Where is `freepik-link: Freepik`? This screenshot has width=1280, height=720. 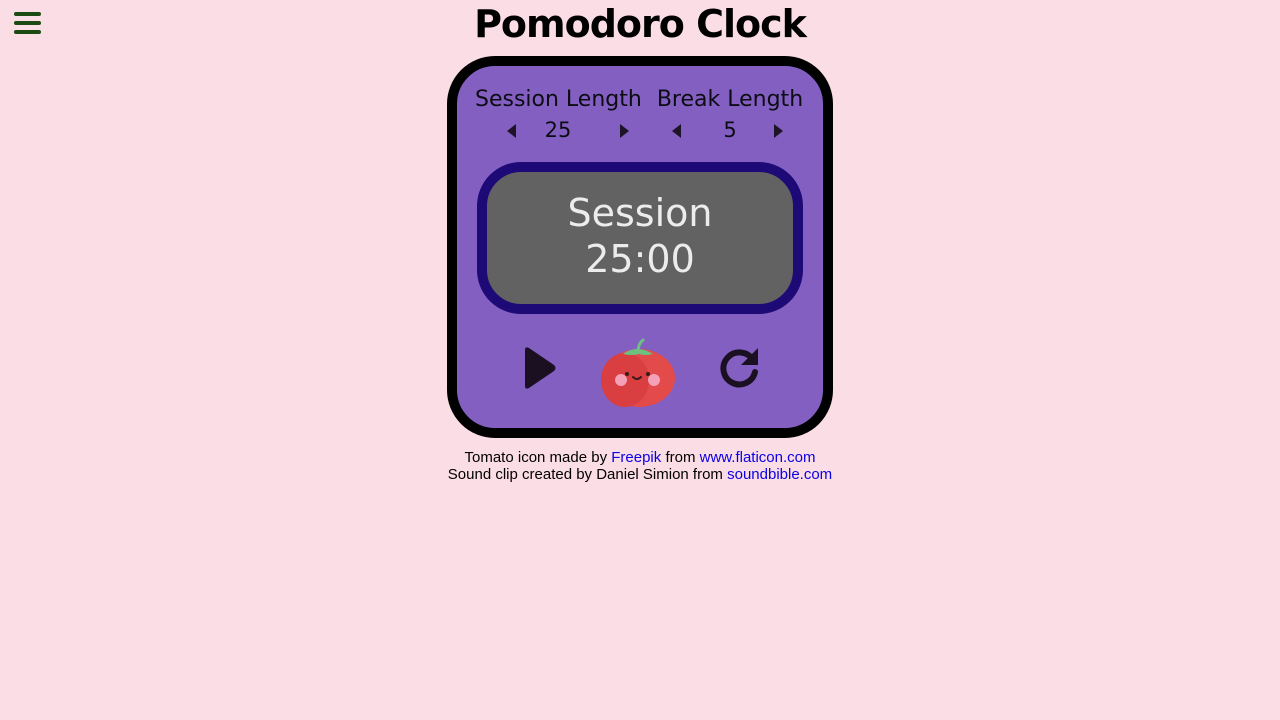 freepik-link: Freepik is located at coordinates (636, 457).